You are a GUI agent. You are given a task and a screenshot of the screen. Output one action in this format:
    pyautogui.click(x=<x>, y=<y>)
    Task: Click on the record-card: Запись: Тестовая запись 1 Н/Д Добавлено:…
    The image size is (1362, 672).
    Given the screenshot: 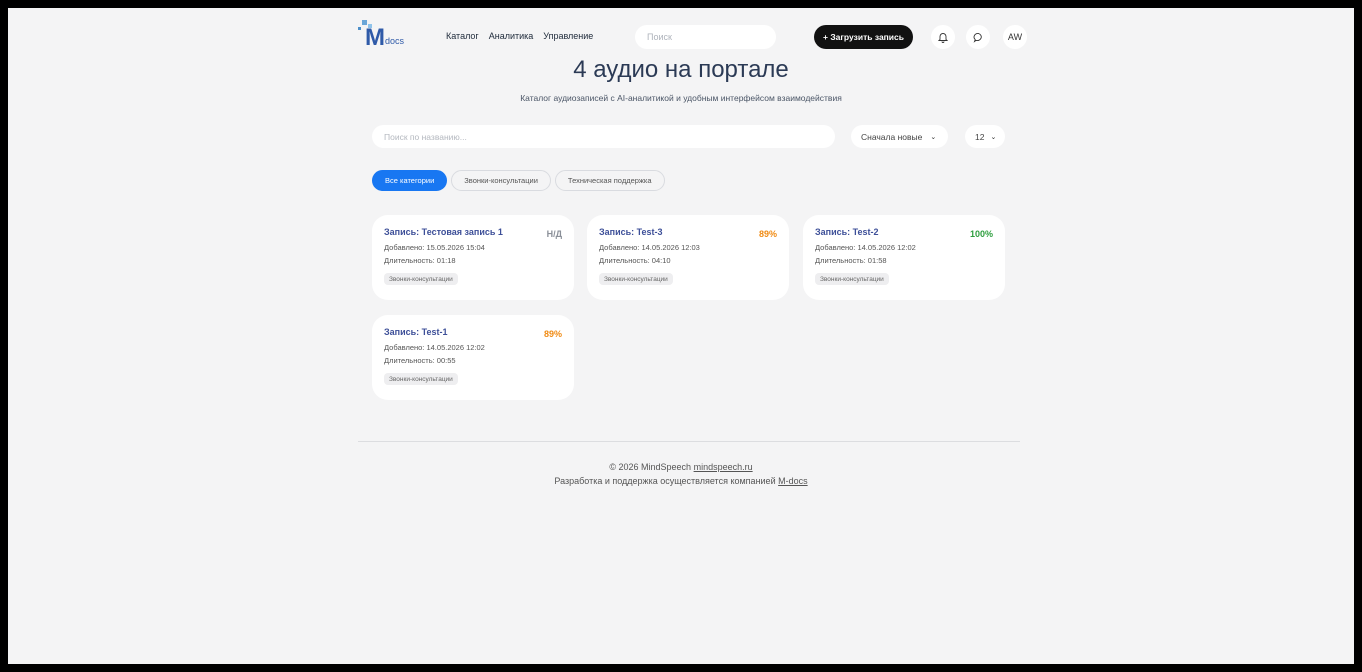 What is the action you would take?
    pyautogui.click(x=473, y=257)
    